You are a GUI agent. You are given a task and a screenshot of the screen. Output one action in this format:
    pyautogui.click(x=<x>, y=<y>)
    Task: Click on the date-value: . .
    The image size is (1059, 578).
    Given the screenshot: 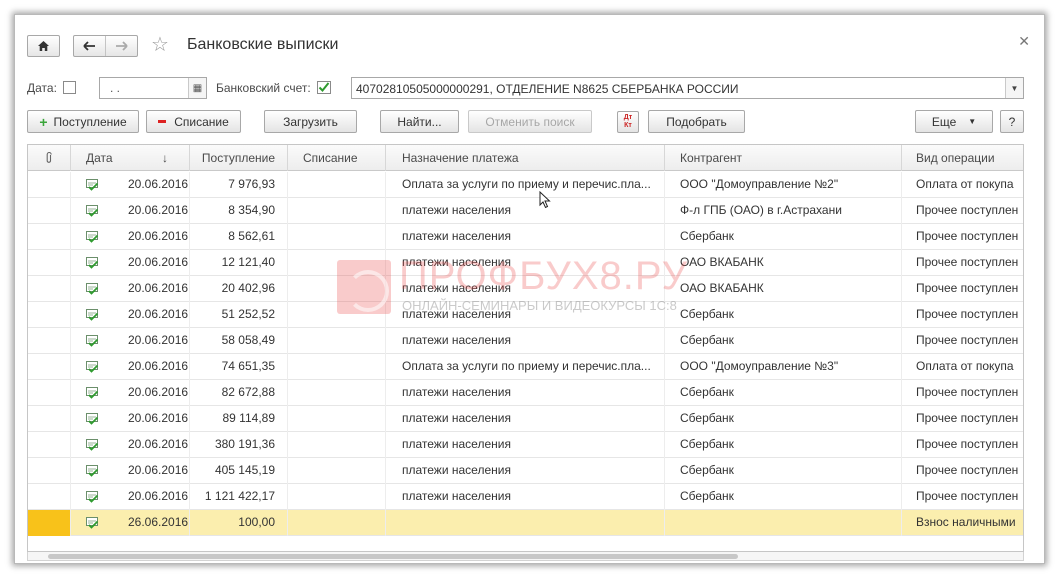 What is the action you would take?
    pyautogui.click(x=115, y=88)
    